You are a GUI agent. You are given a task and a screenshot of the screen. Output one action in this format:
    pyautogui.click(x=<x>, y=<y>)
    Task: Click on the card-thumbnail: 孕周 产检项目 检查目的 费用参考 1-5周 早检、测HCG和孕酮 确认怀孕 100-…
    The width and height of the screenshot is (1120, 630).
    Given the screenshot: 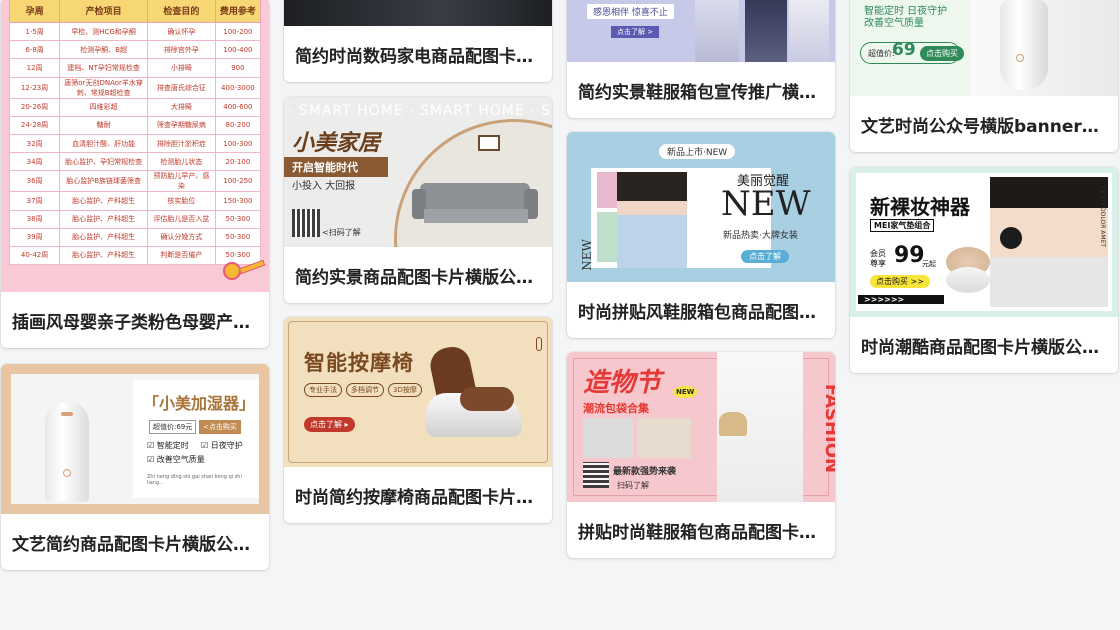 What is the action you would take?
    pyautogui.click(x=135, y=146)
    